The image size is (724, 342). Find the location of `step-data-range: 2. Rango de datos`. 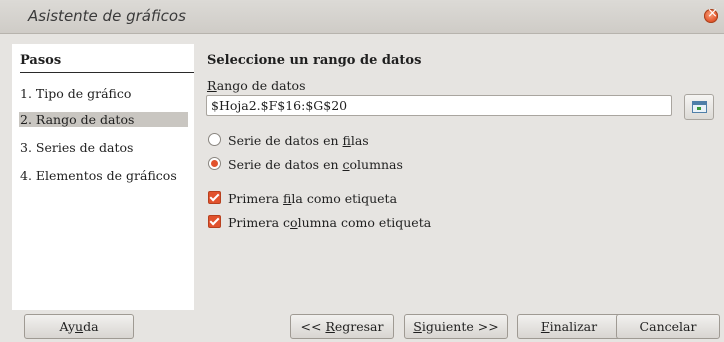

step-data-range: 2. Rango de datos is located at coordinates (103, 119).